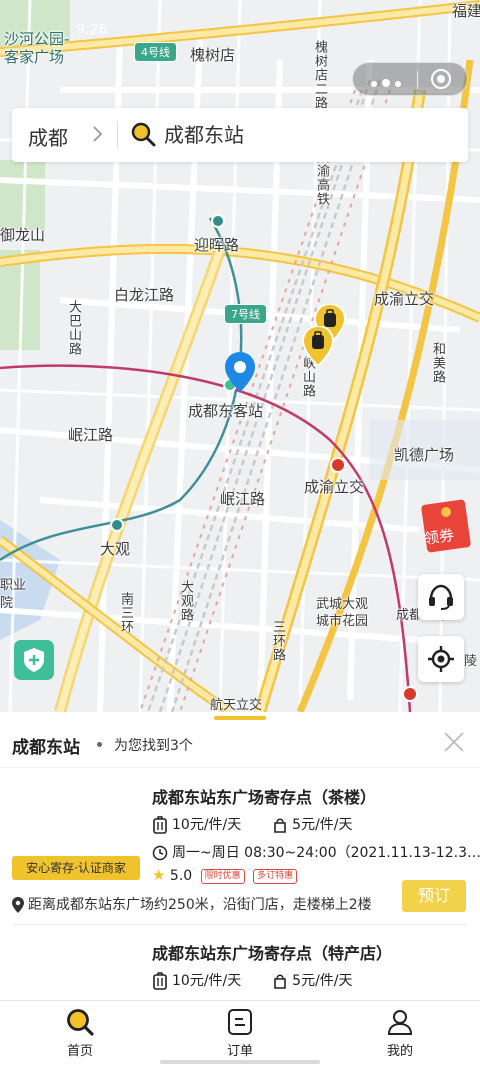 This screenshot has height=1066, width=480. I want to click on map-label-huaishu-road: 槐树店二路, so click(319, 75).